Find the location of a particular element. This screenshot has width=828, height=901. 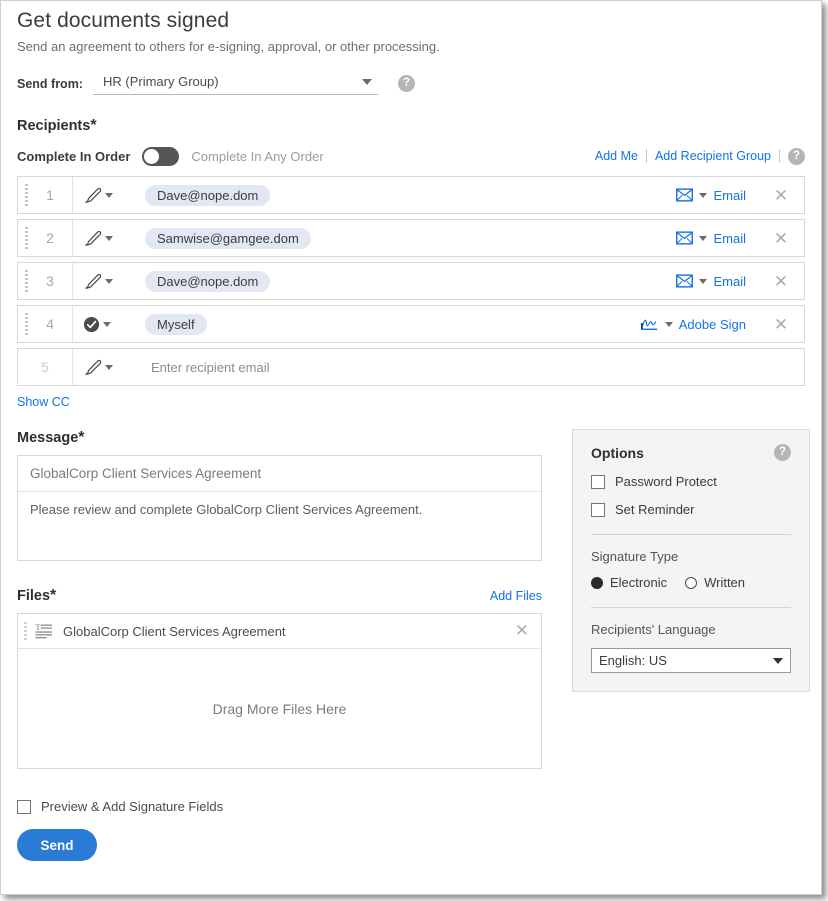

svg-text: T is located at coordinates (38, 627).